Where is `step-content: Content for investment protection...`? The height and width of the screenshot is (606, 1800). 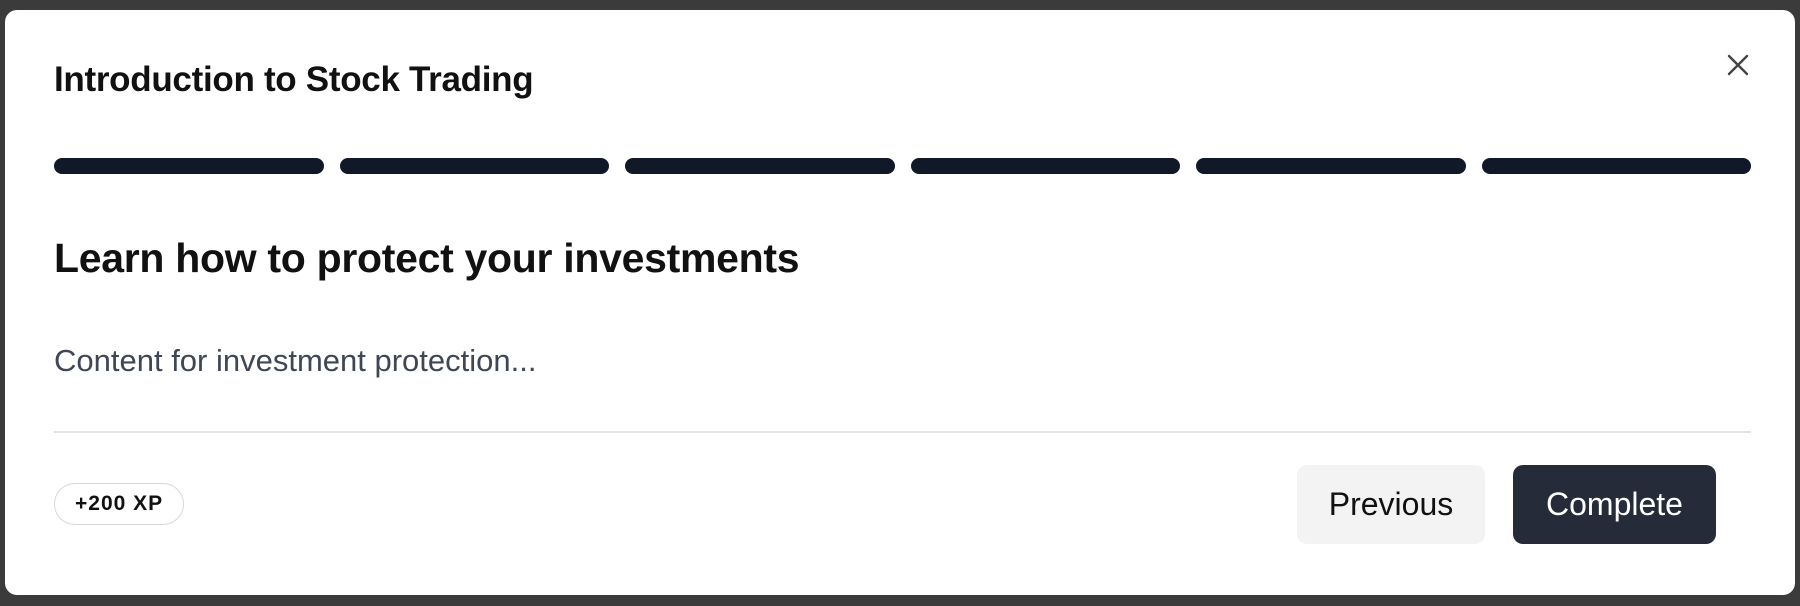 step-content: Content for investment protection... is located at coordinates (295, 360).